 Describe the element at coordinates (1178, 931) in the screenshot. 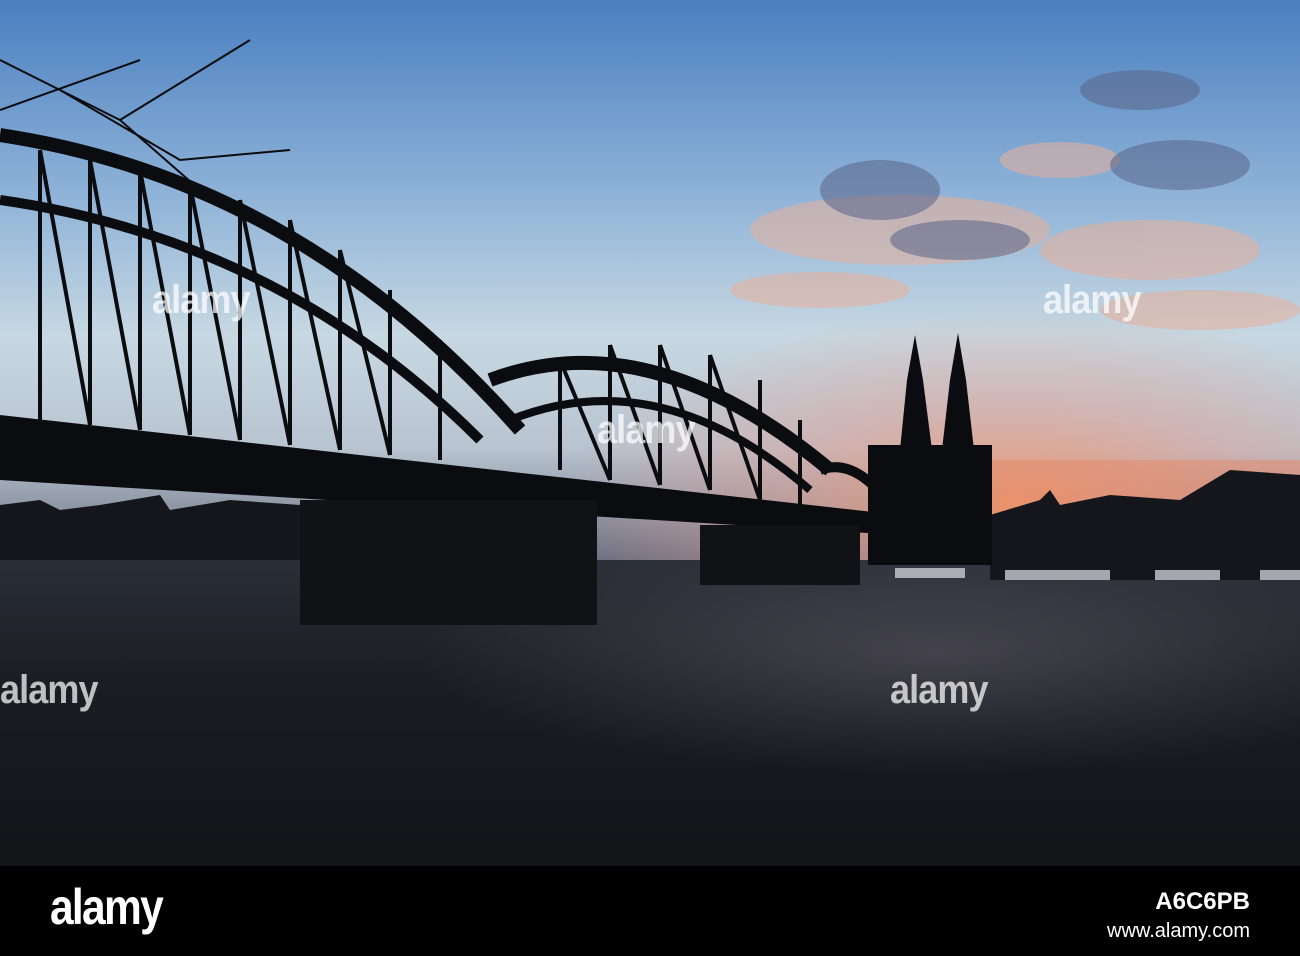

I see `site-url: www.alamy.com` at that location.